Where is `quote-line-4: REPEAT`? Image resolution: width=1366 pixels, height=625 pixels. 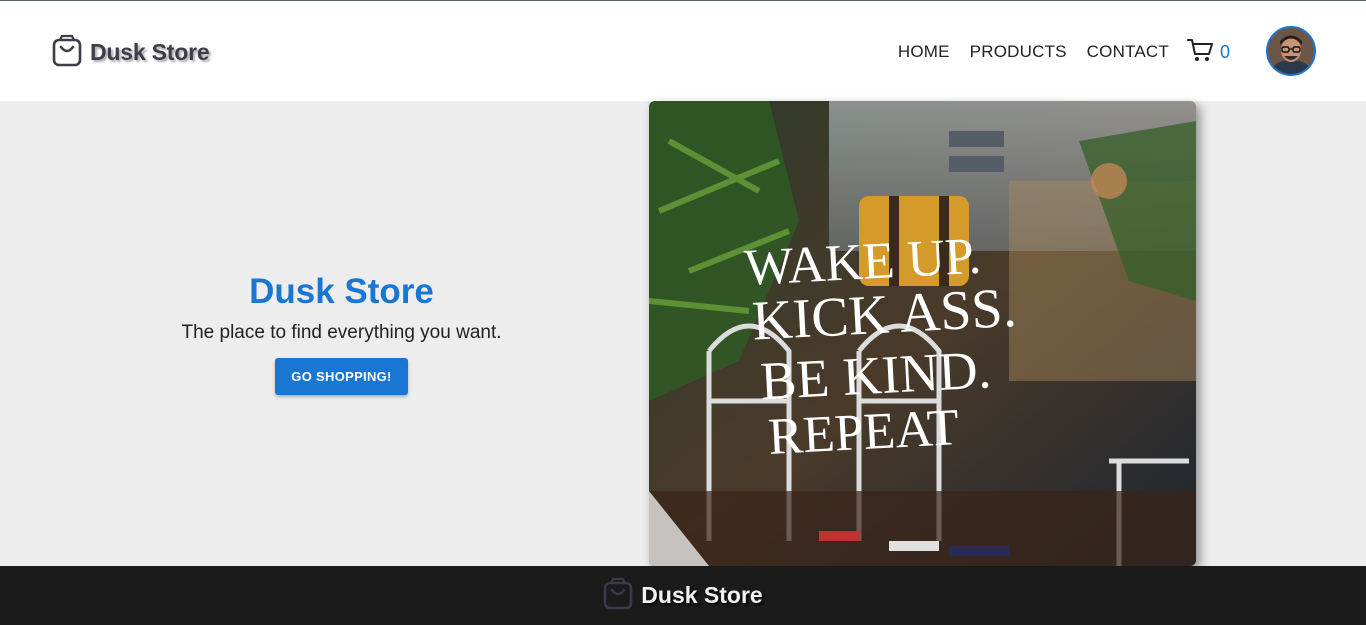 quote-line-4: REPEAT is located at coordinates (863, 432).